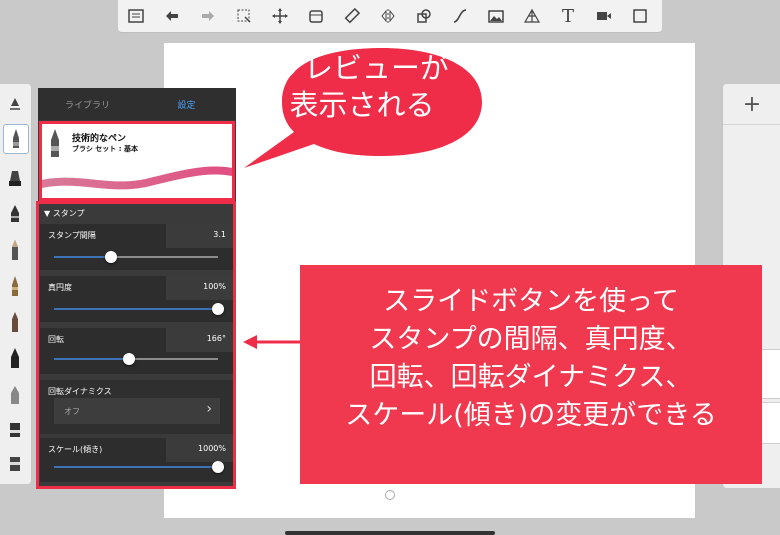  Describe the element at coordinates (531, 377) in the screenshot. I see `description-line-3: 回転、回転ダイナミクス、` at that location.